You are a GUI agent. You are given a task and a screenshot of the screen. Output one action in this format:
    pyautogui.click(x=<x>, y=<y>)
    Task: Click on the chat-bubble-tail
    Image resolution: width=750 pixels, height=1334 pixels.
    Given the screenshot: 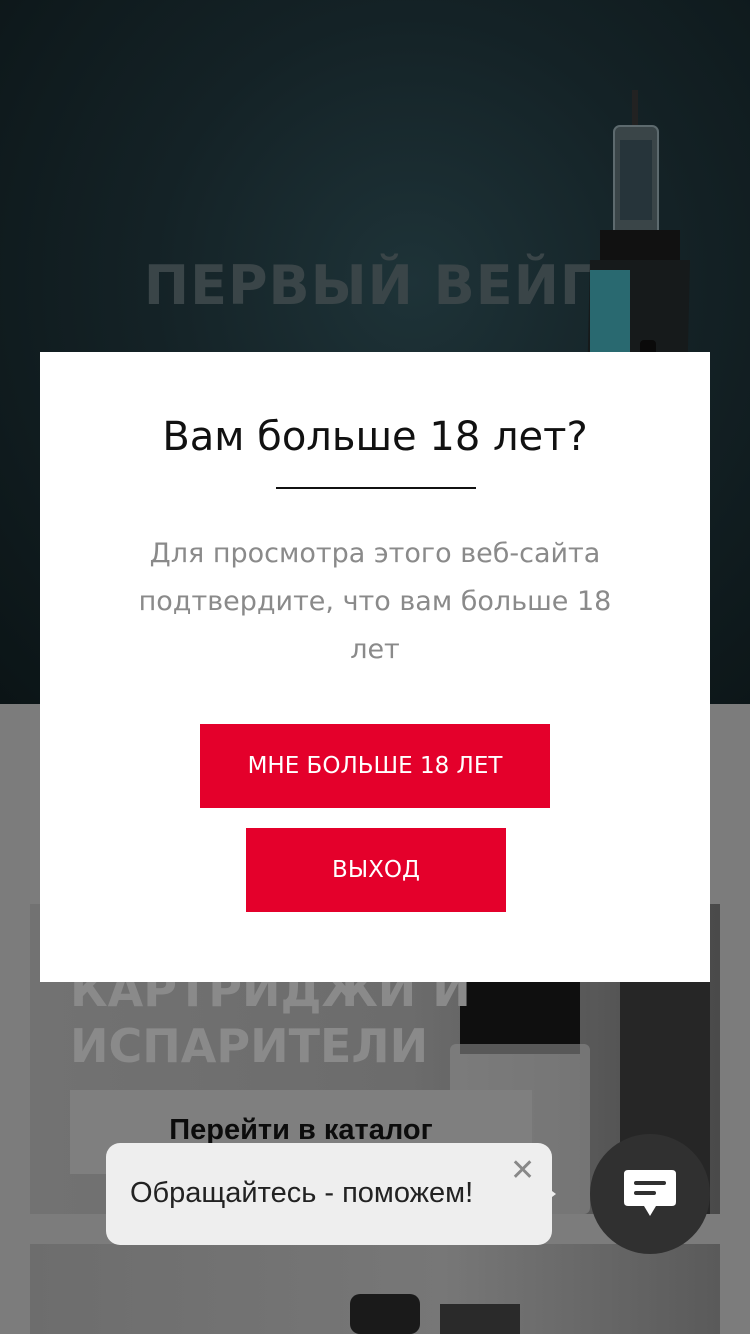 What is the action you would take?
    pyautogui.click(x=548, y=1194)
    